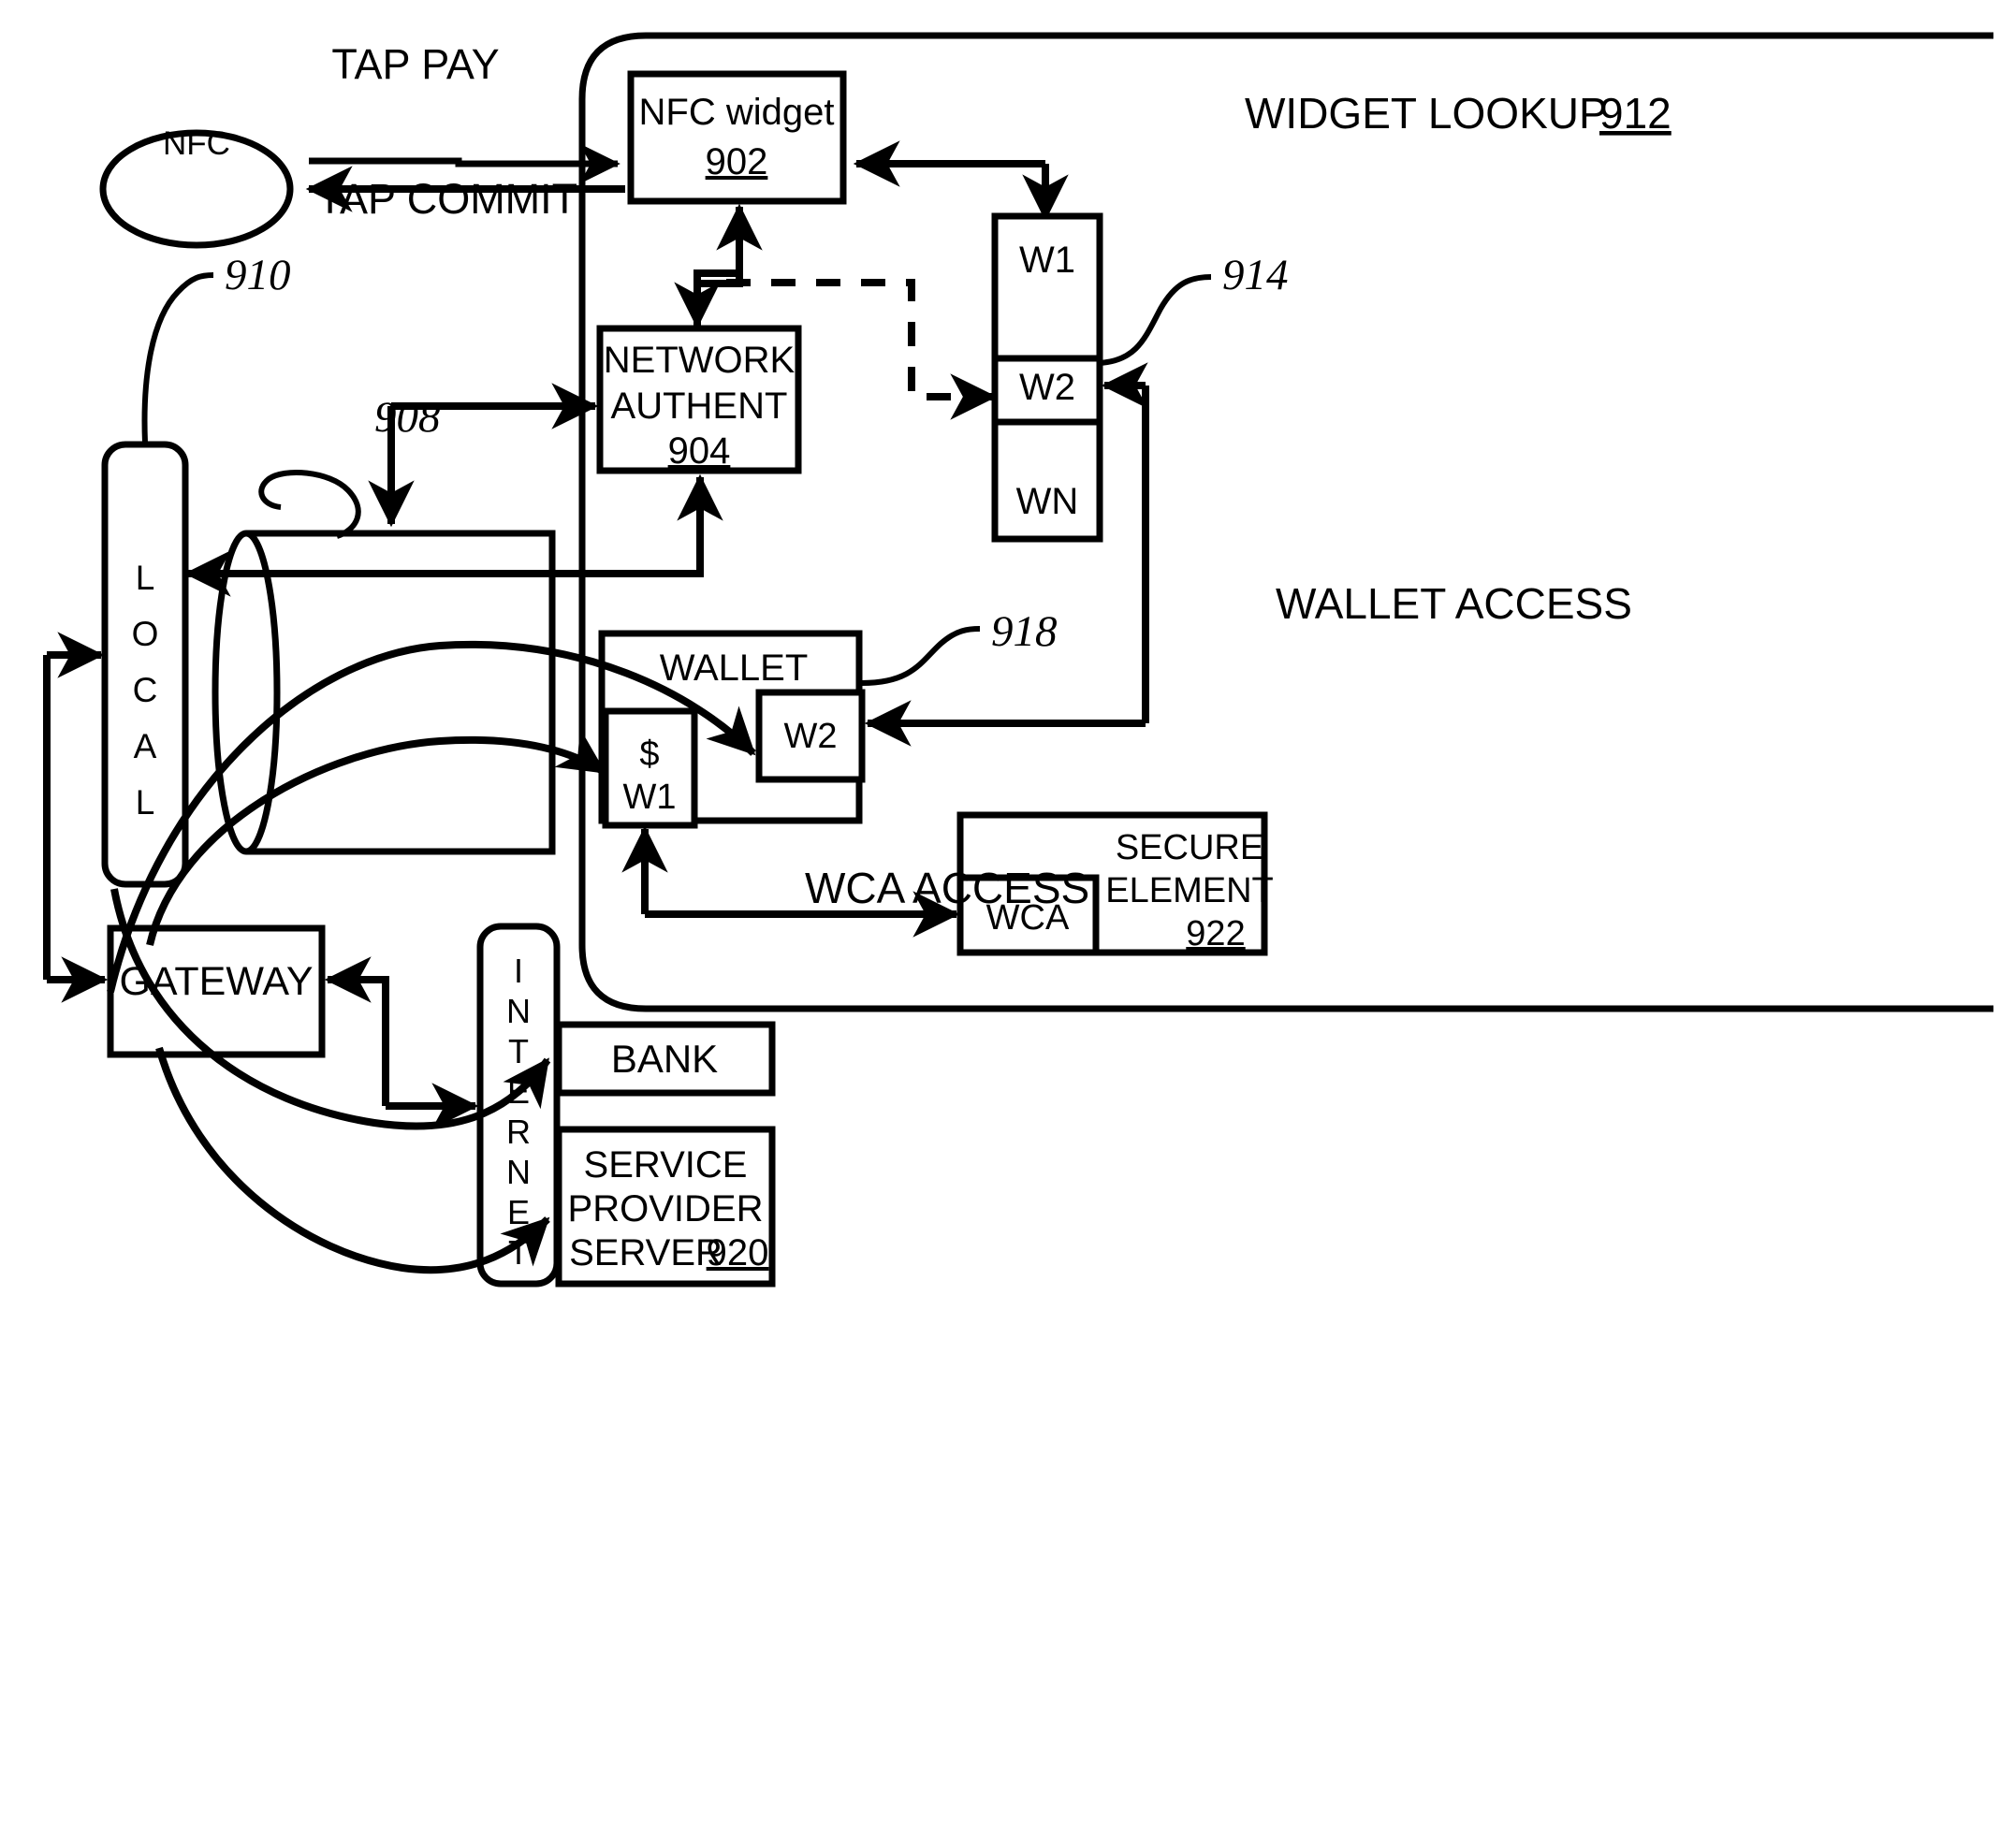 The width and height of the screenshot is (2000, 1848). What do you see at coordinates (666, 1165) in the screenshot?
I see `sps-line1: SERVICE` at bounding box center [666, 1165].